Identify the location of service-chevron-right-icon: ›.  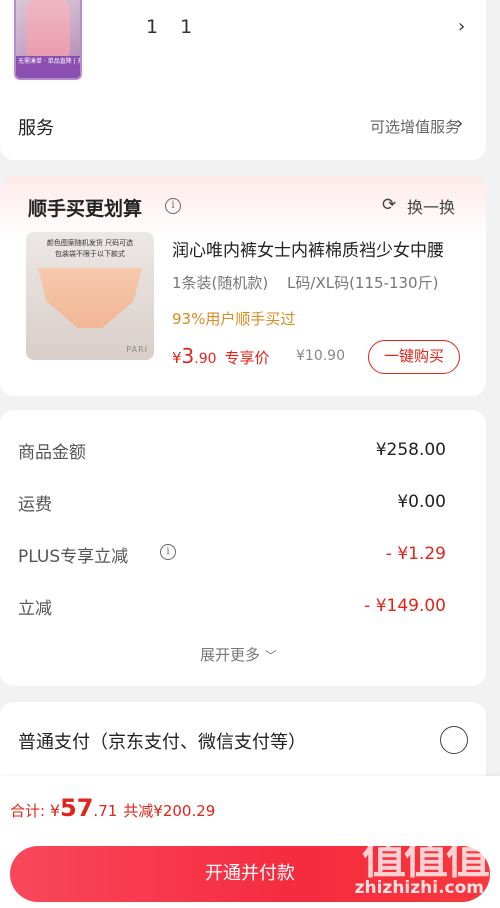
(459, 123).